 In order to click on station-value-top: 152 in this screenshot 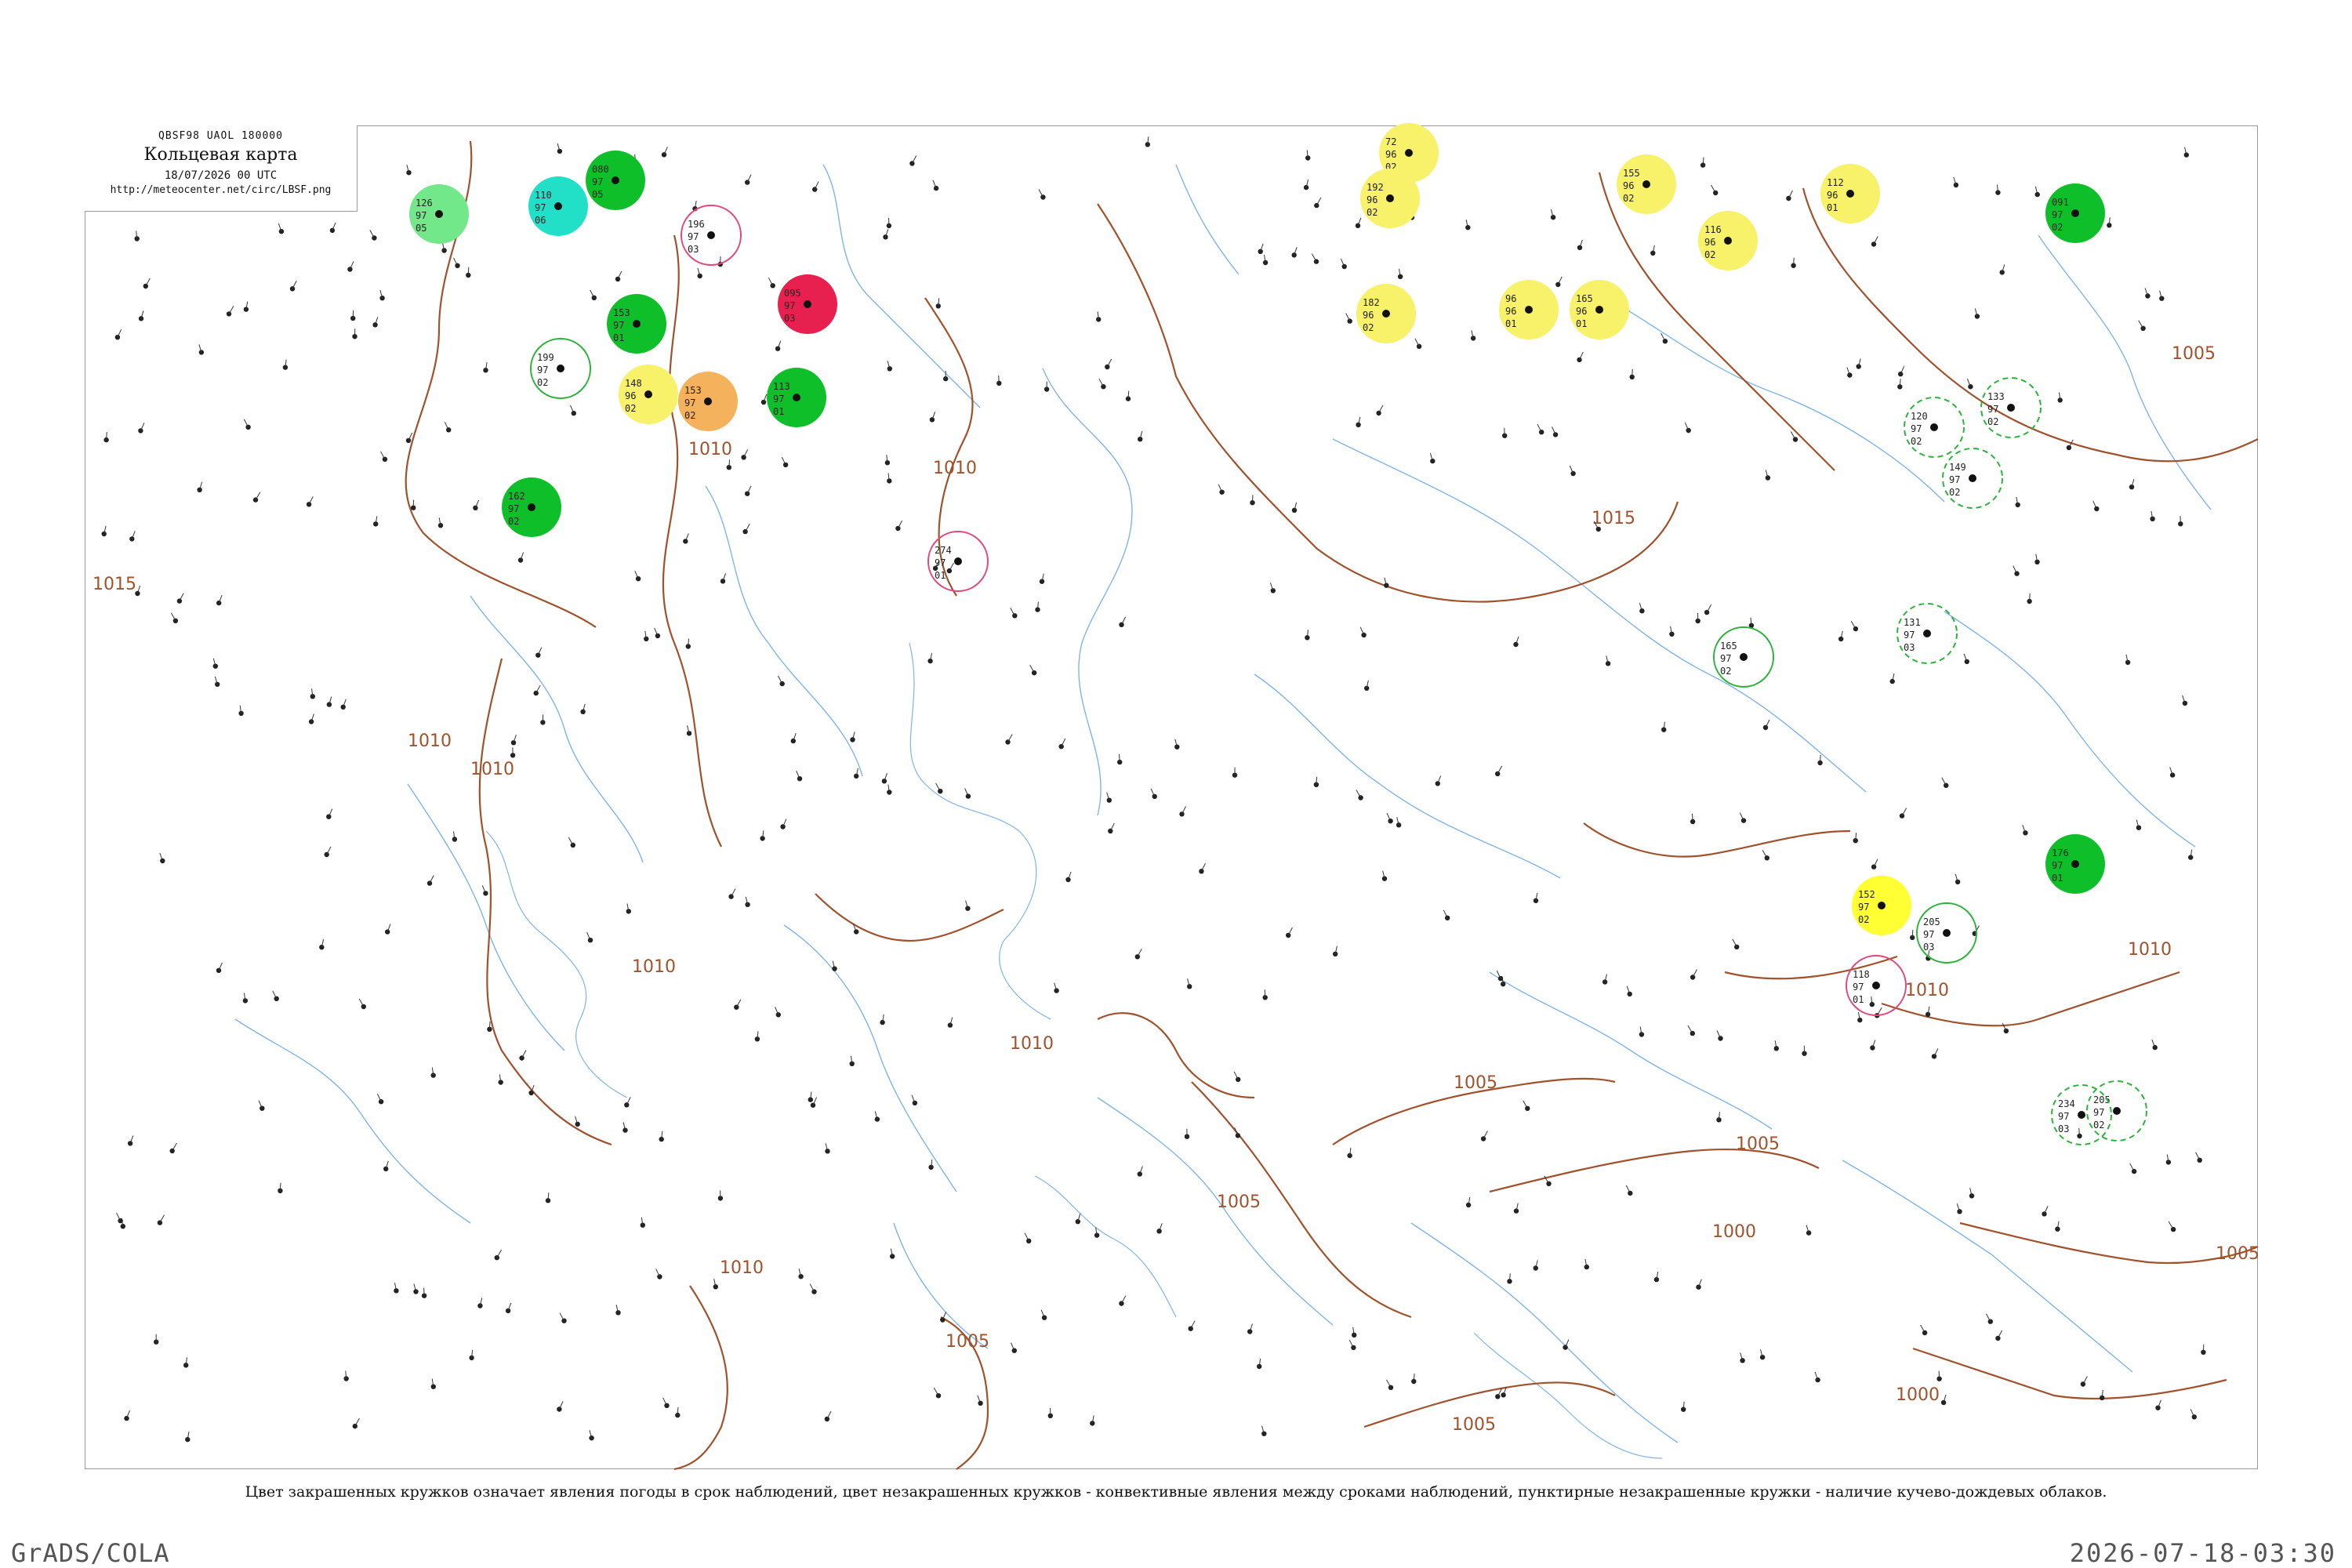, I will do `click(1866, 895)`.